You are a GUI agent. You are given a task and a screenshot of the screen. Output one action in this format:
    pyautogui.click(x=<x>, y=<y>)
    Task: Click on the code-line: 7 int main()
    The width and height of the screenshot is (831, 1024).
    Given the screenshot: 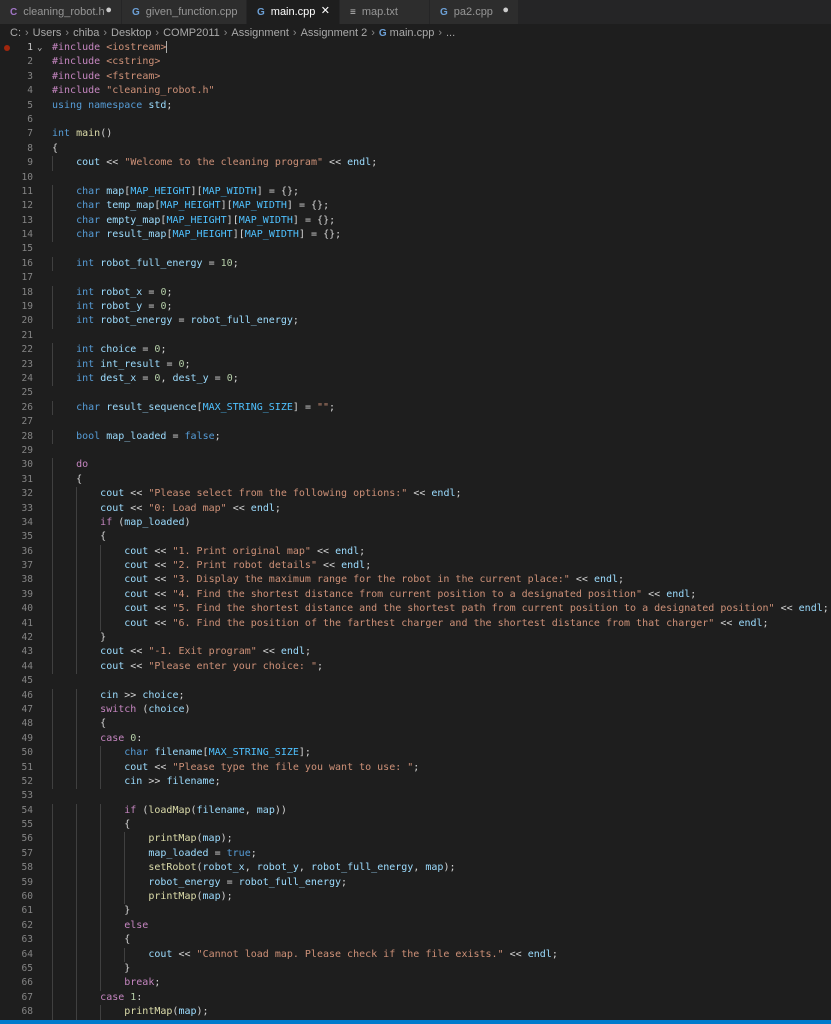 What is the action you would take?
    pyautogui.click(x=415, y=134)
    